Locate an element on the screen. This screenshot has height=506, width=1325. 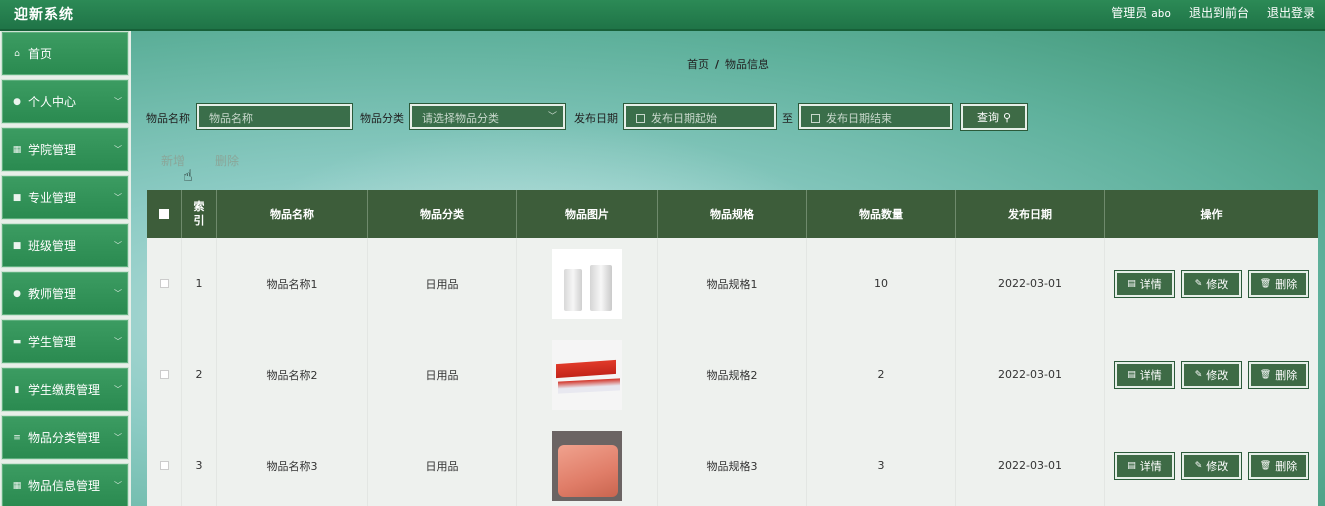
sidebar-item-home: ⌂ 首页 is located at coordinates (65, 53).